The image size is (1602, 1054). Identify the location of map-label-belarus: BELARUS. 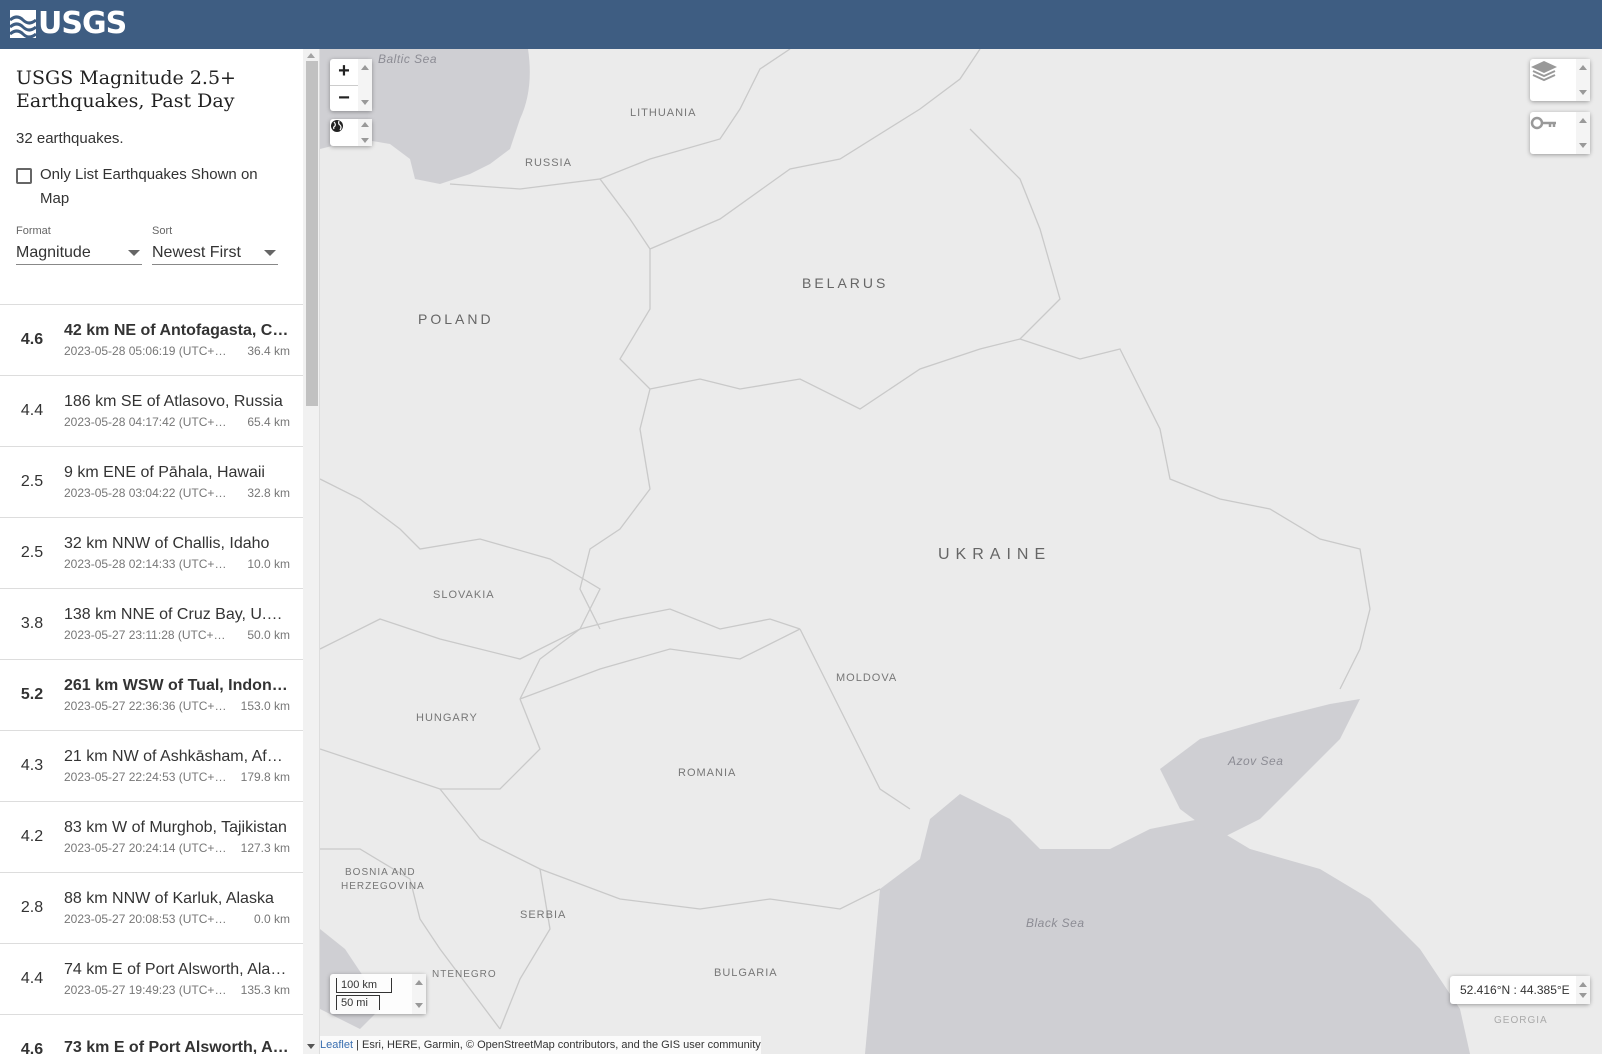
(845, 283).